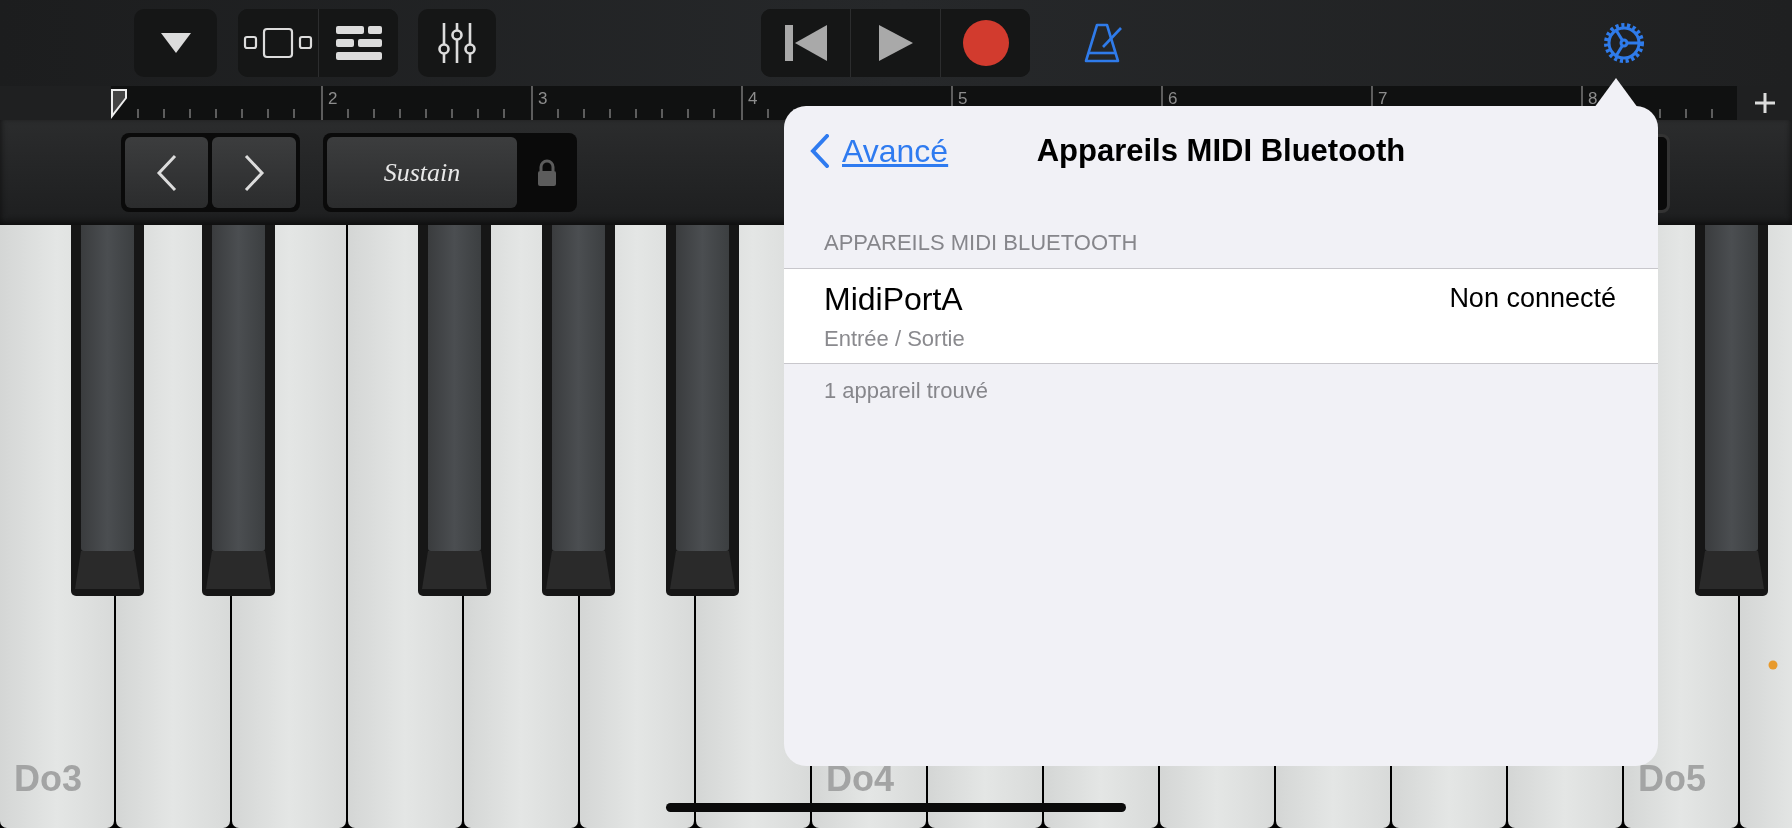 The image size is (1792, 828). I want to click on metronome-icon, so click(1103, 43).